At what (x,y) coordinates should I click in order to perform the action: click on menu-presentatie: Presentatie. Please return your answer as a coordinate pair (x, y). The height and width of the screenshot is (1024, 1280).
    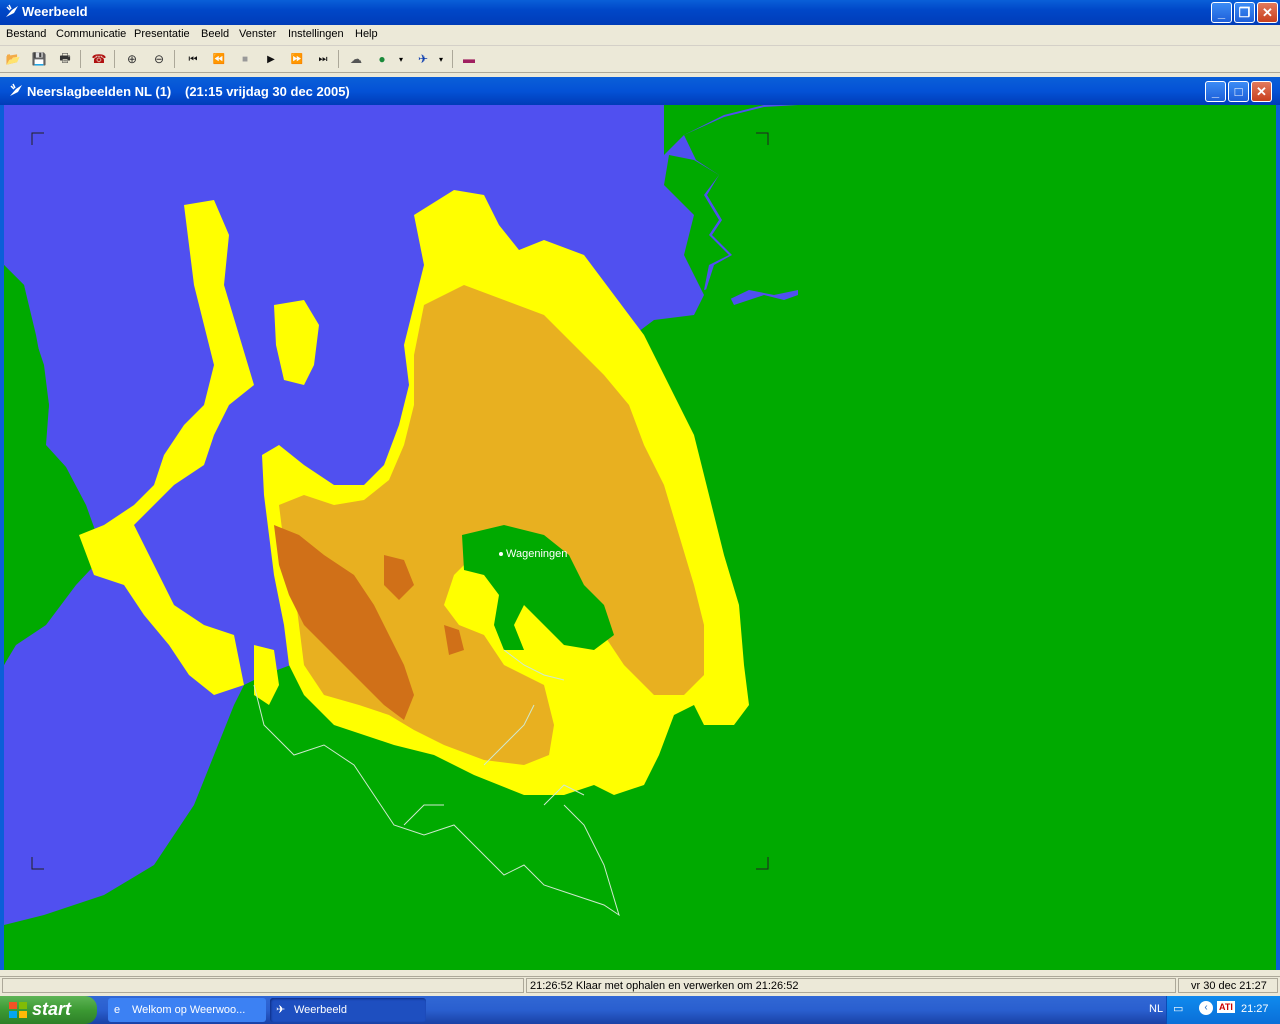
    Looking at the image, I should click on (162, 34).